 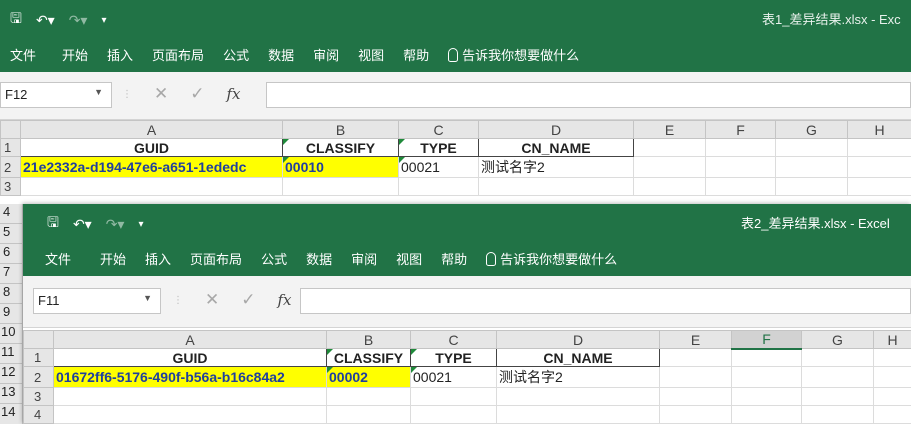 What do you see at coordinates (10, 167) in the screenshot?
I see `row-header: 2` at bounding box center [10, 167].